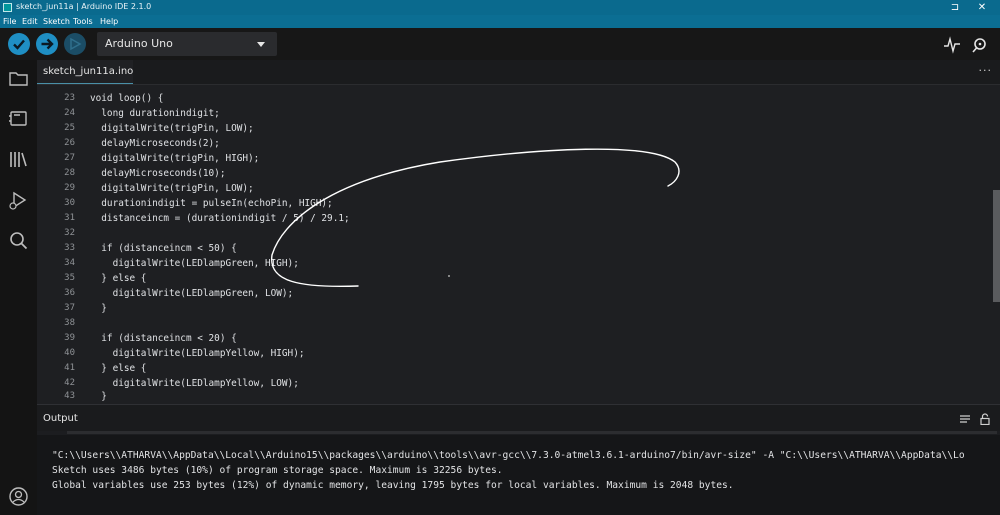 Image resolution: width=1000 pixels, height=515 pixels. What do you see at coordinates (475, 218) in the screenshot?
I see `ink-annotation` at bounding box center [475, 218].